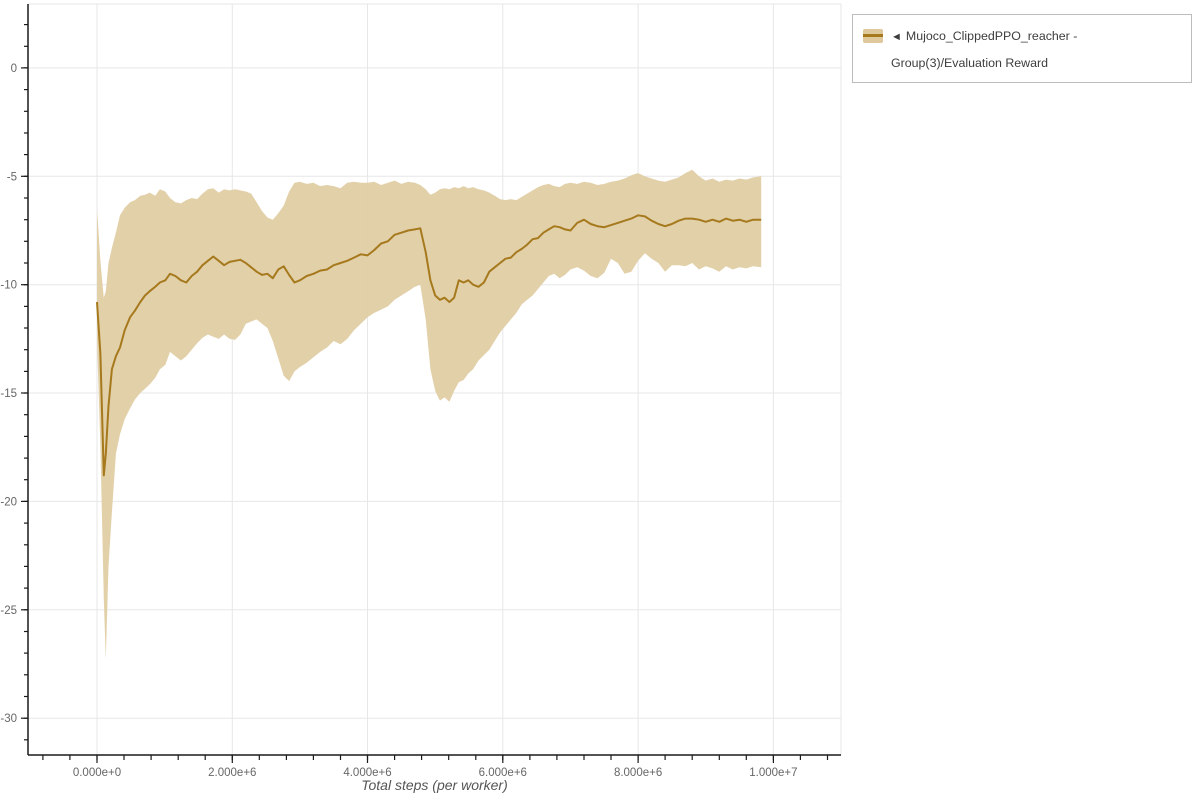 Image resolution: width=1200 pixels, height=800 pixels. What do you see at coordinates (8, 394) in the screenshot?
I see `svg-text: -15` at bounding box center [8, 394].